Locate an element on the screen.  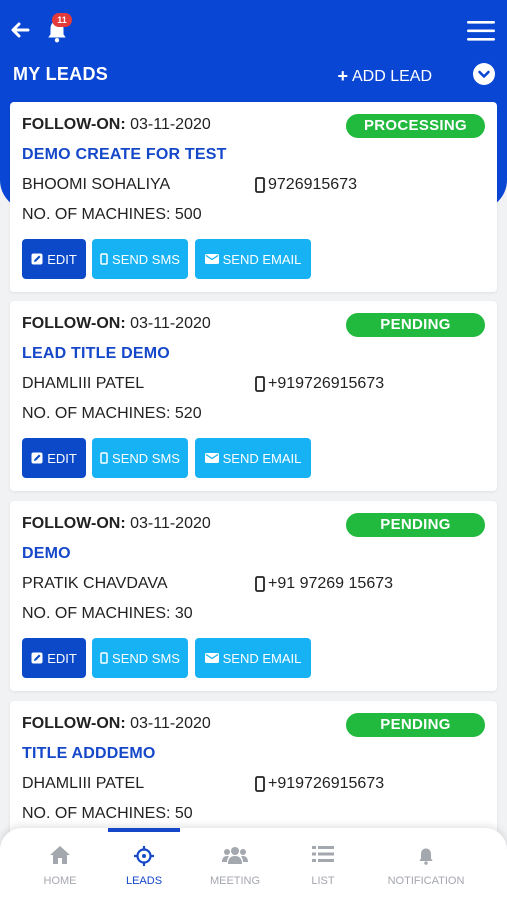
contact-name: PRATIK CHAVDAVA is located at coordinates (95, 583).